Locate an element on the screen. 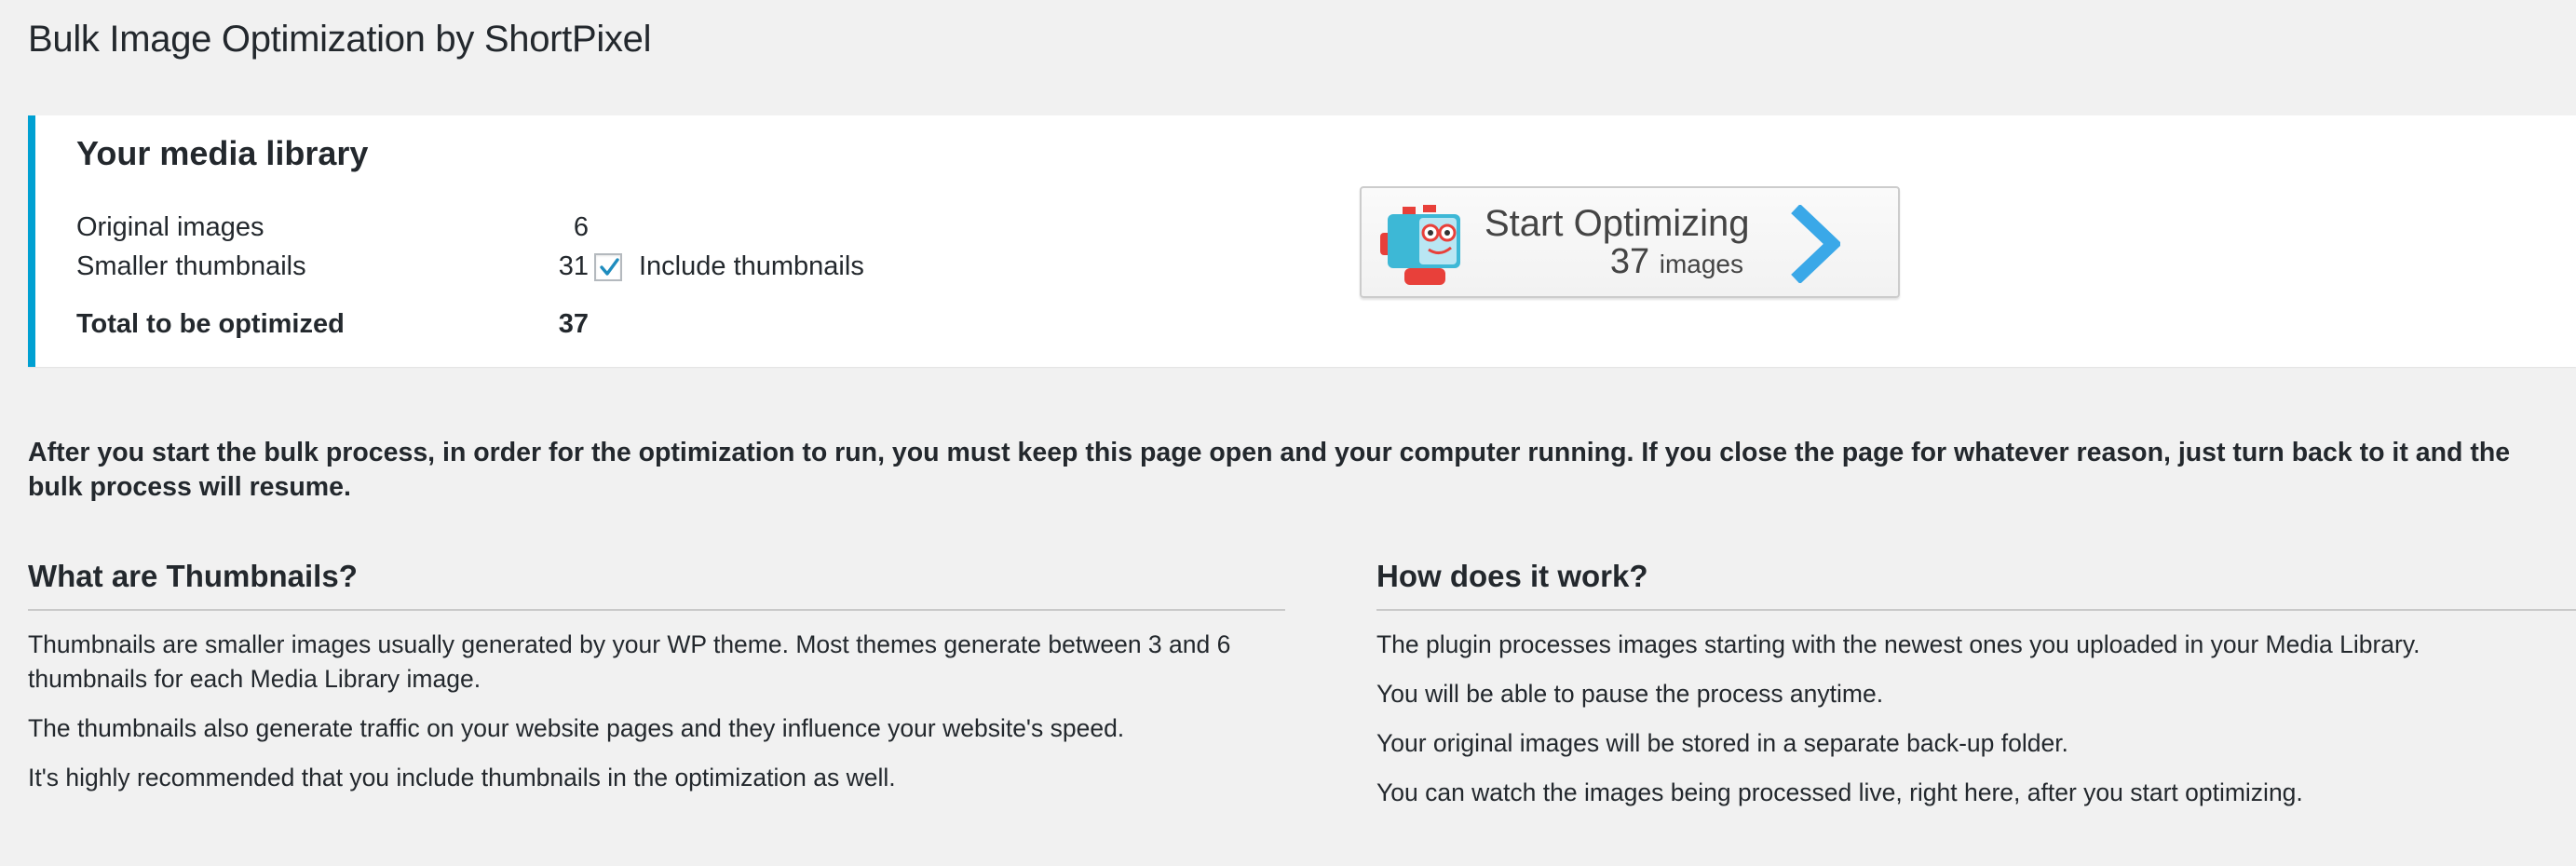 Image resolution: width=2576 pixels, height=866 pixels. chevron-right-icon is located at coordinates (1815, 244).